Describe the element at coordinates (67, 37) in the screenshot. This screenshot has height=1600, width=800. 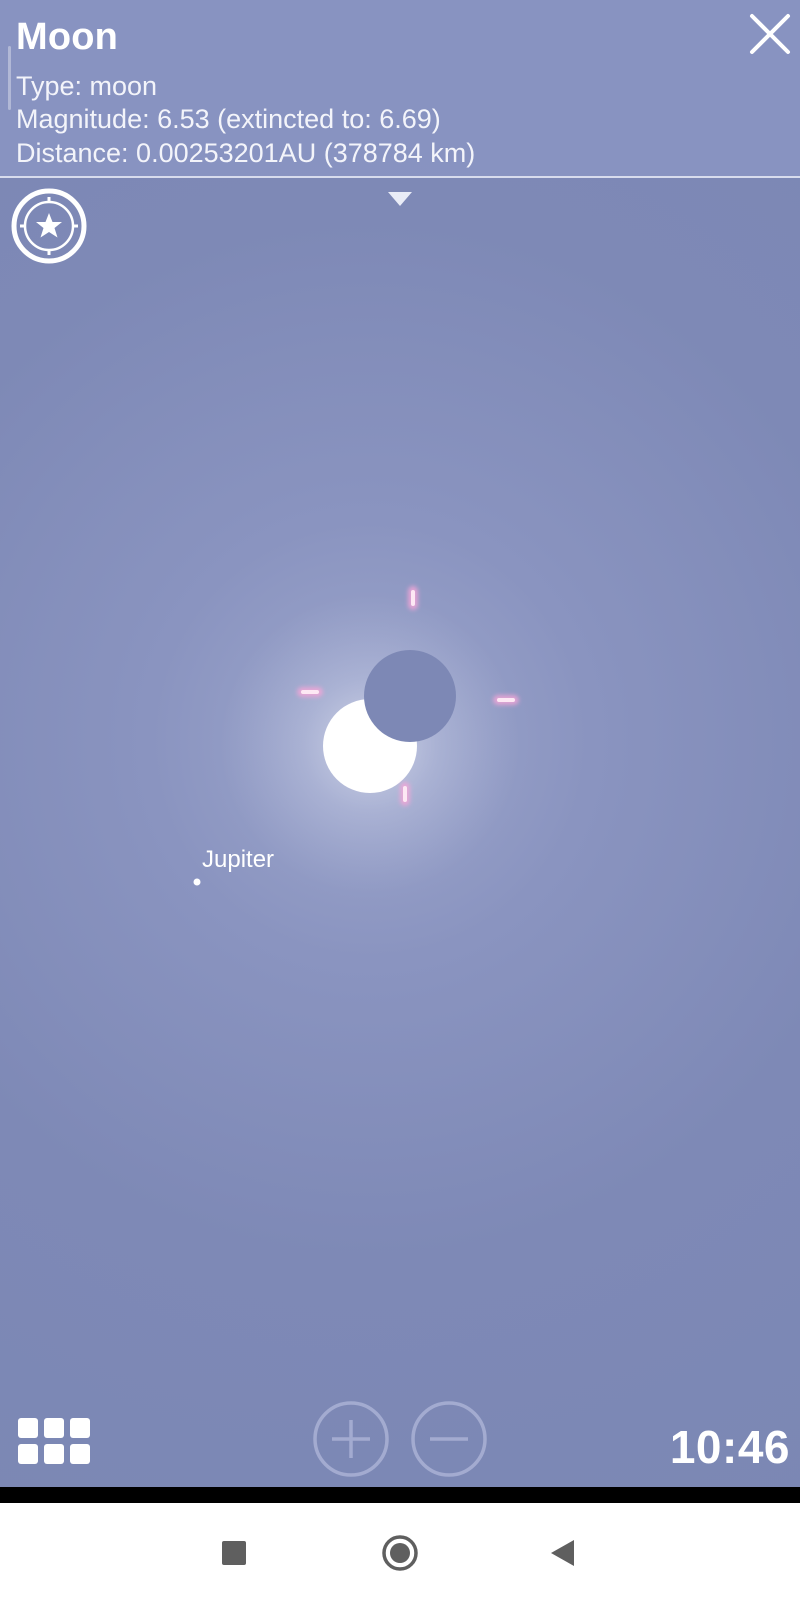
I see `object-title: Moon` at that location.